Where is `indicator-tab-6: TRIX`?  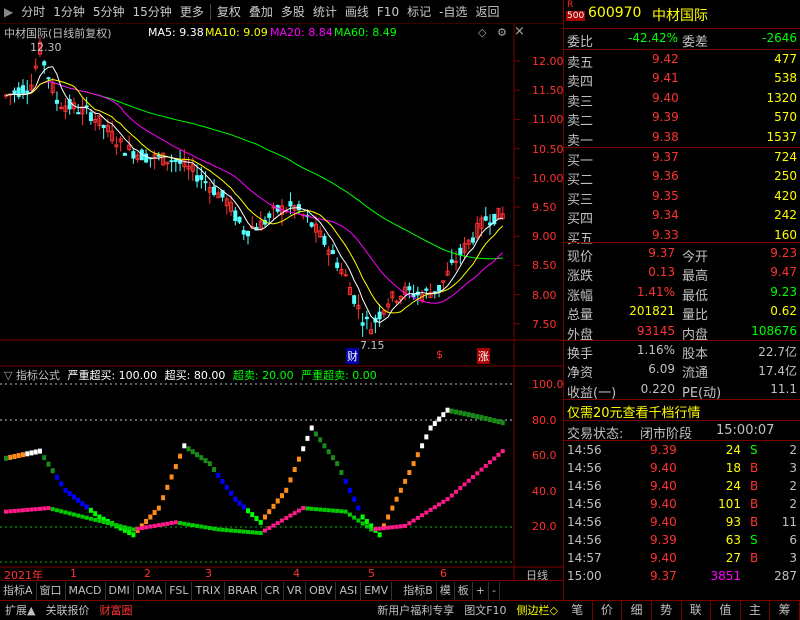
indicator-tab-6: TRIX is located at coordinates (208, 590).